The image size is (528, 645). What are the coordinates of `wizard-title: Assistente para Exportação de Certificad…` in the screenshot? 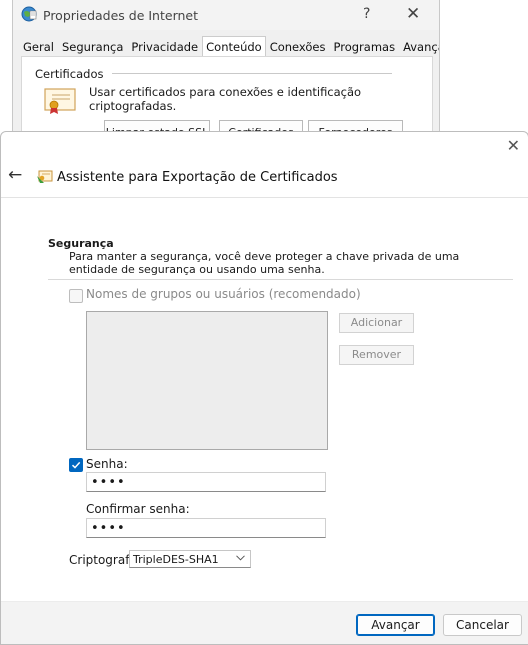 It's located at (197, 177).